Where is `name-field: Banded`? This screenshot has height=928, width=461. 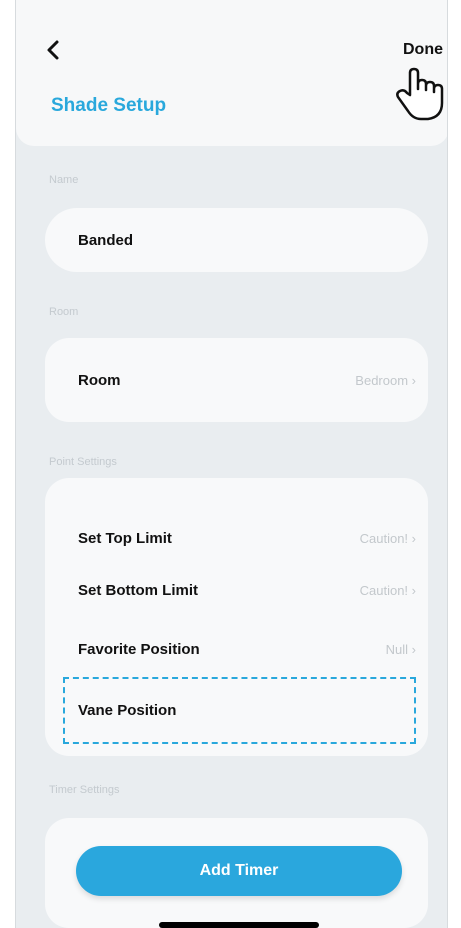
name-field: Banded is located at coordinates (236, 240).